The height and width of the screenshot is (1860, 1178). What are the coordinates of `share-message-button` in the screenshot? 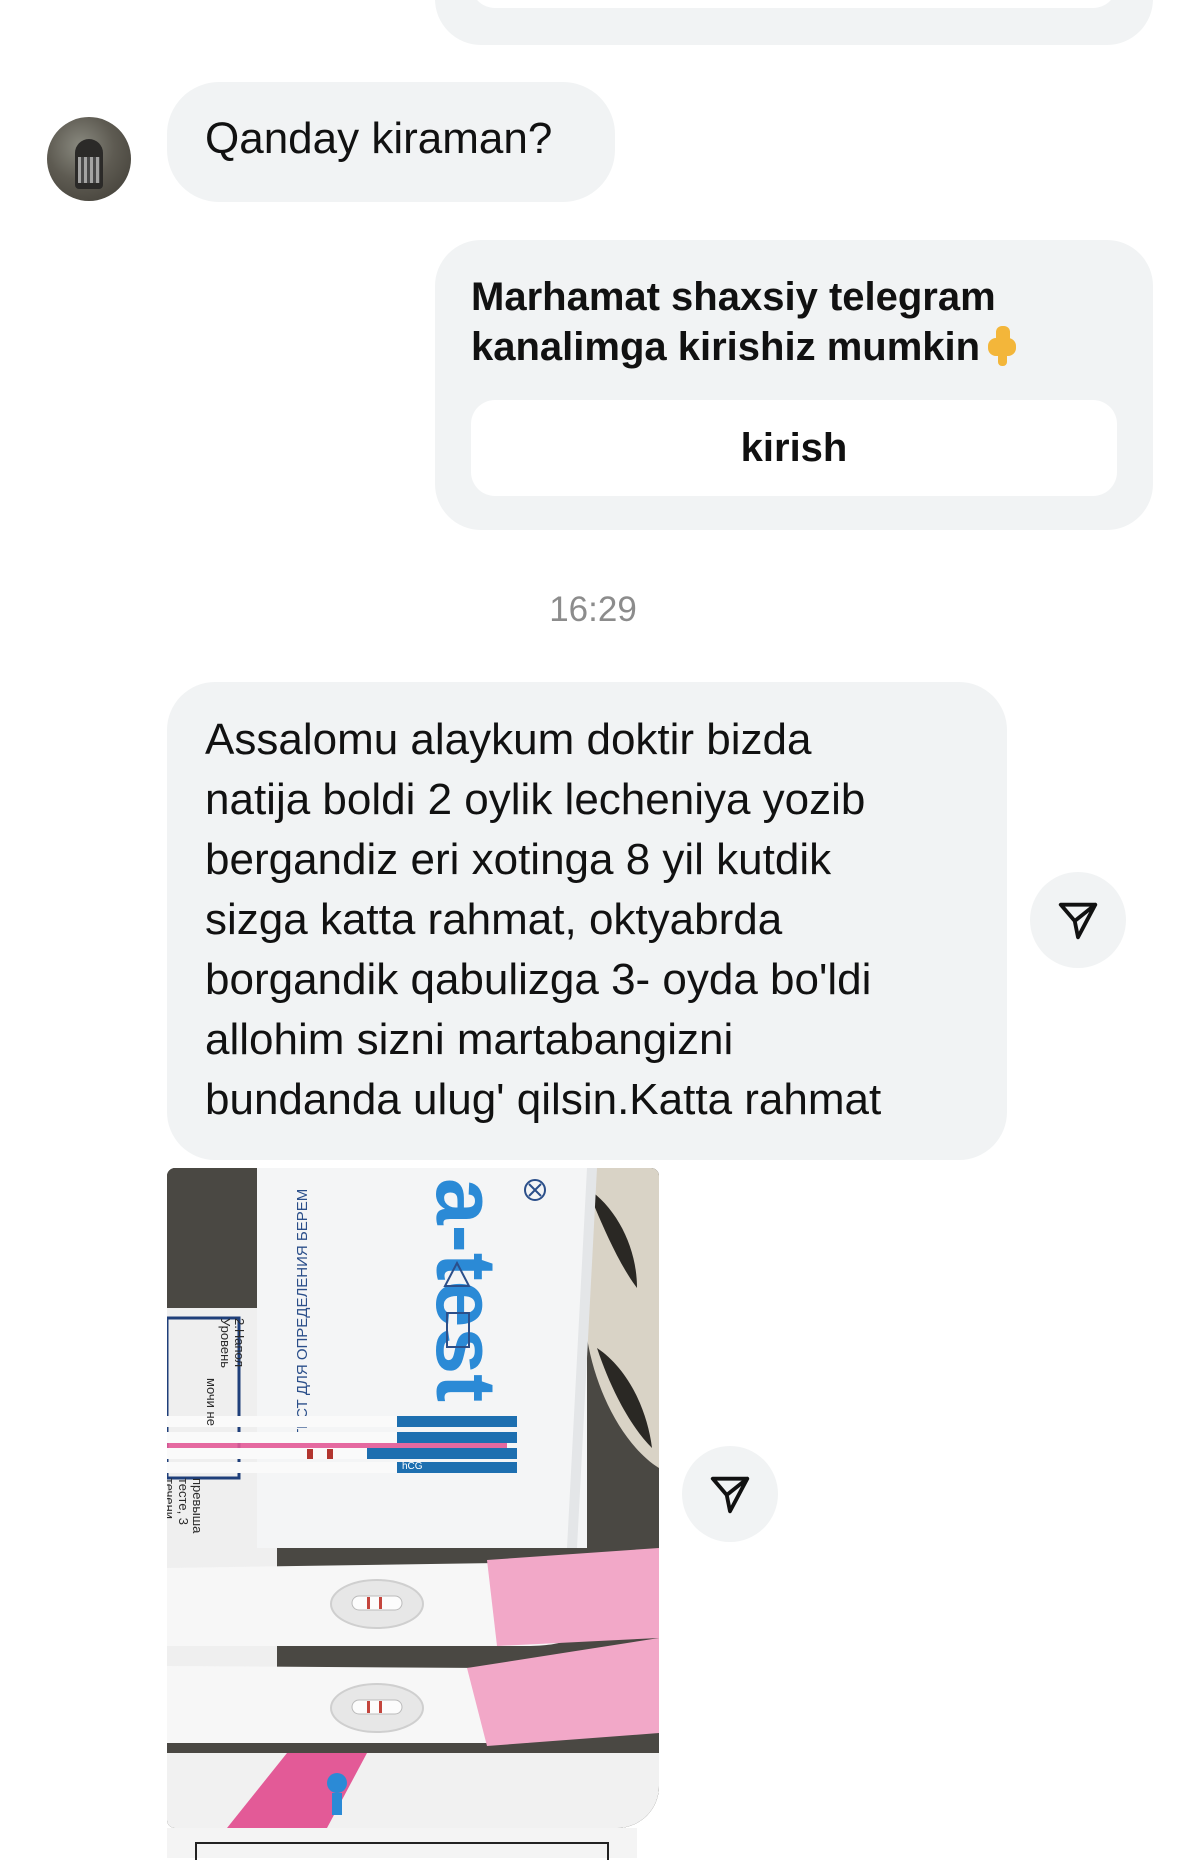 It's located at (1078, 920).